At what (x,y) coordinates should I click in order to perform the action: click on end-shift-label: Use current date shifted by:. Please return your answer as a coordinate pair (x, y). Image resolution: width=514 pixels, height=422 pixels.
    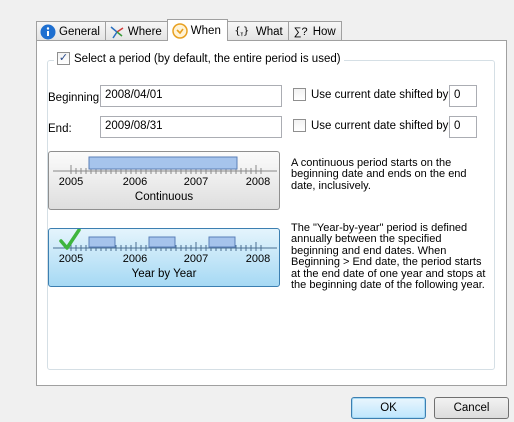
    Looking at the image, I should click on (381, 125).